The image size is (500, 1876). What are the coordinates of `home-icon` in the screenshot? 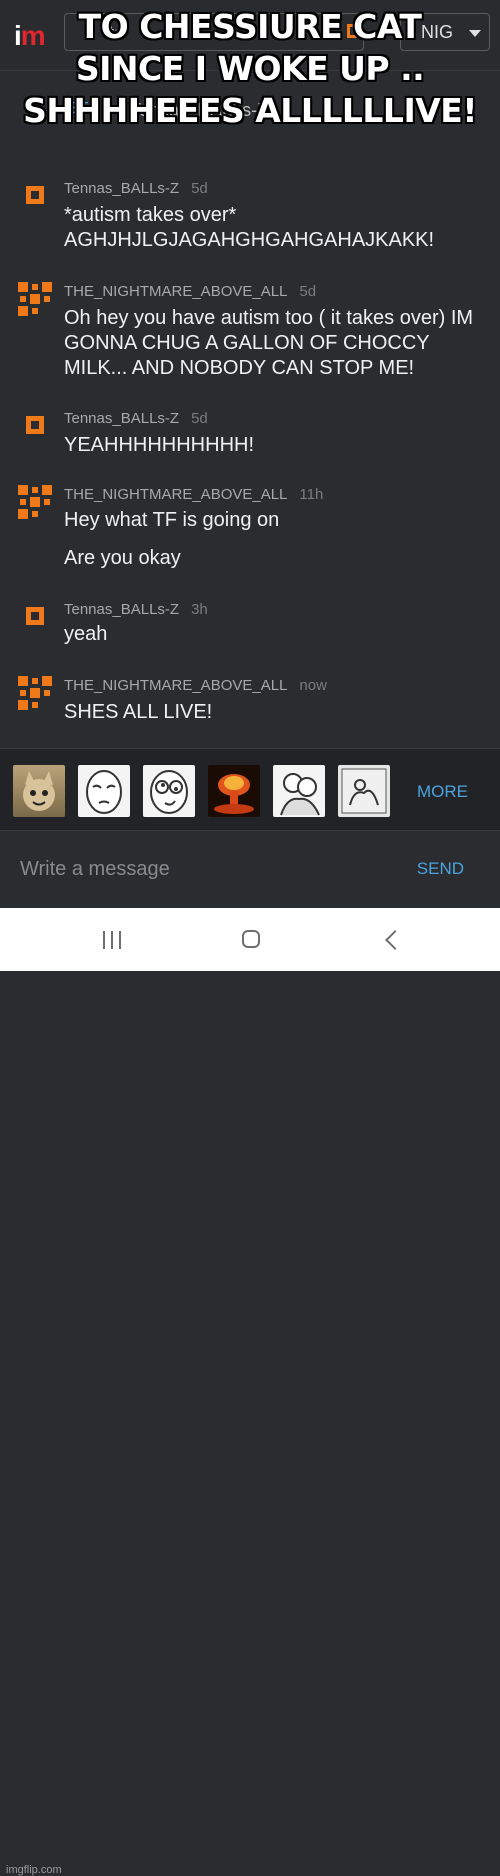 It's located at (251, 939).